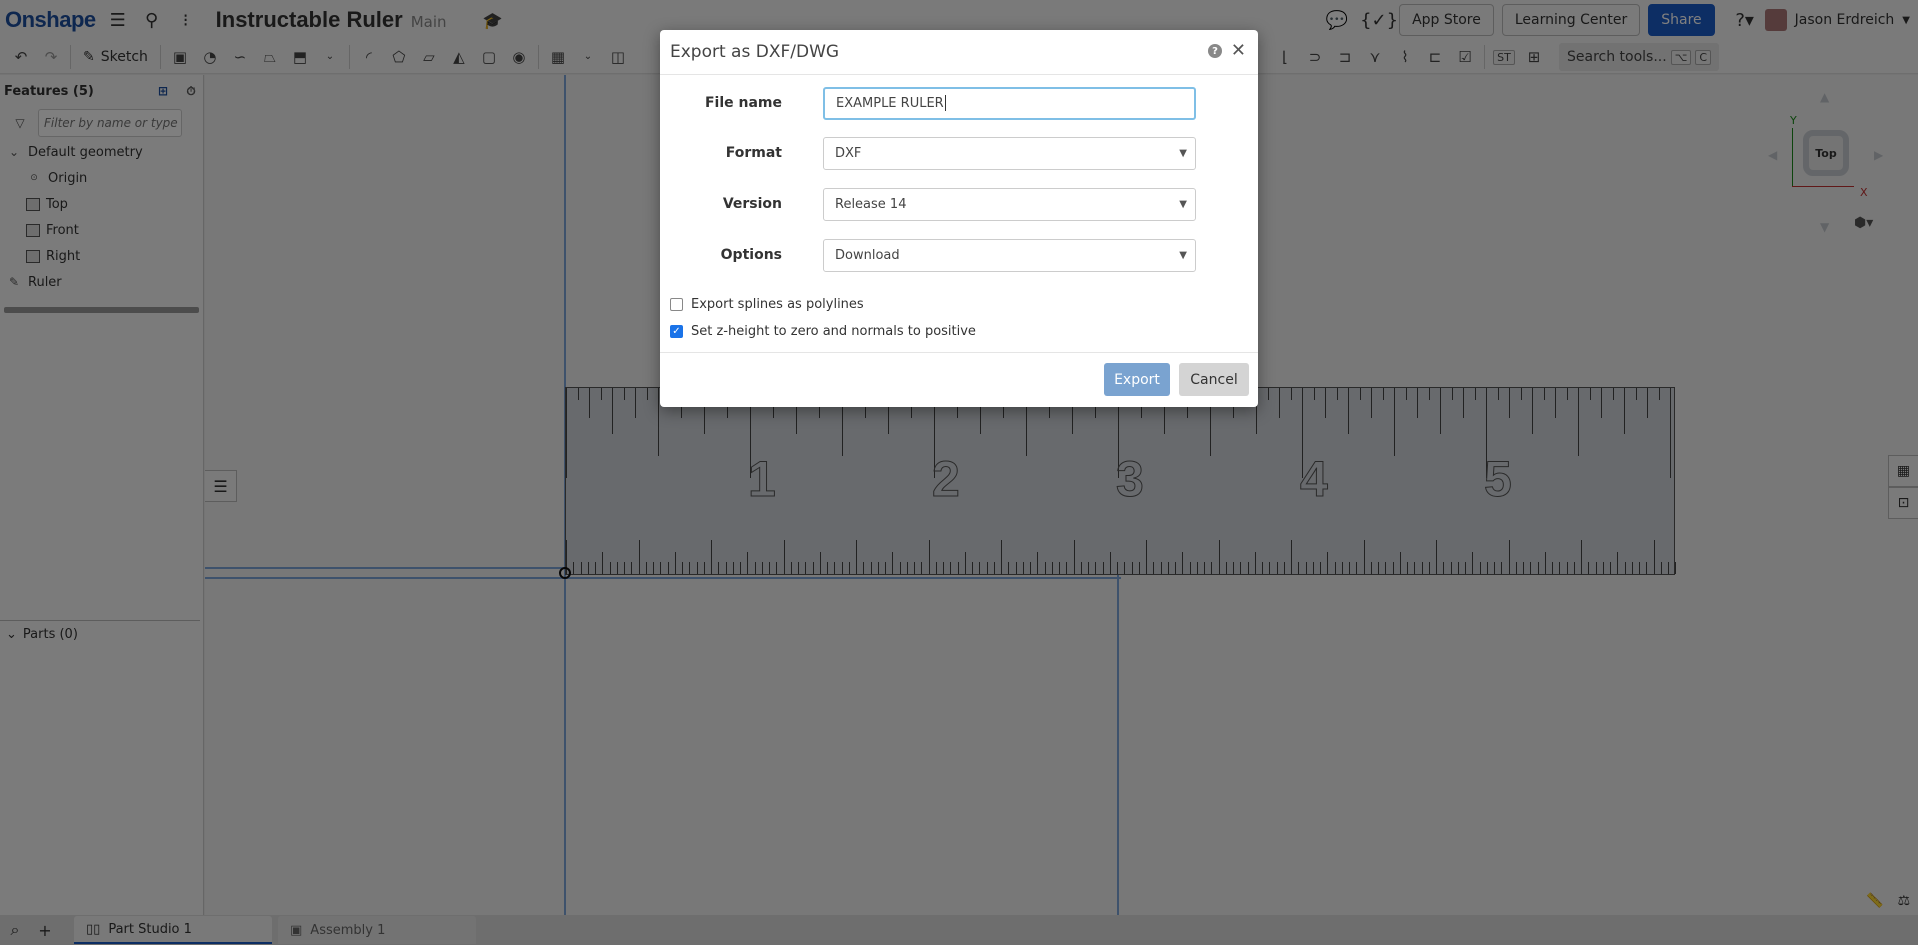 The image size is (1918, 945). Describe the element at coordinates (1214, 379) in the screenshot. I see `cancel-button: Cancel` at that location.